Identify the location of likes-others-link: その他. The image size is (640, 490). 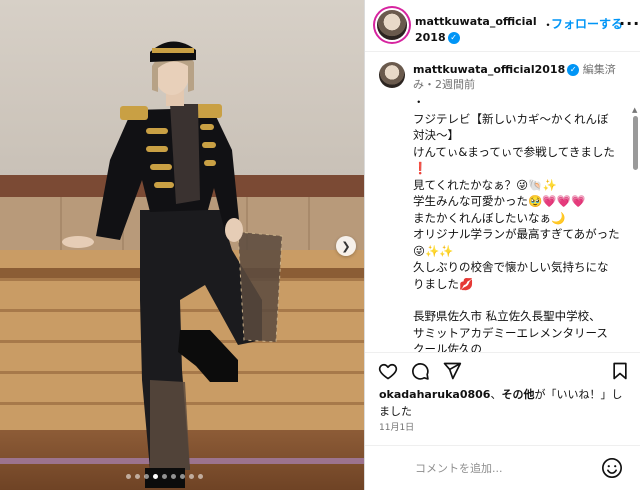
(517, 394).